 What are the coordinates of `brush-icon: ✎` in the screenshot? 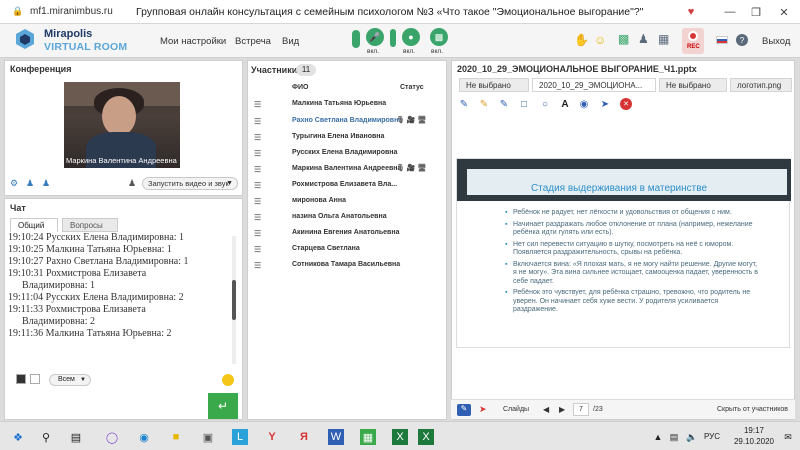 It's located at (504, 104).